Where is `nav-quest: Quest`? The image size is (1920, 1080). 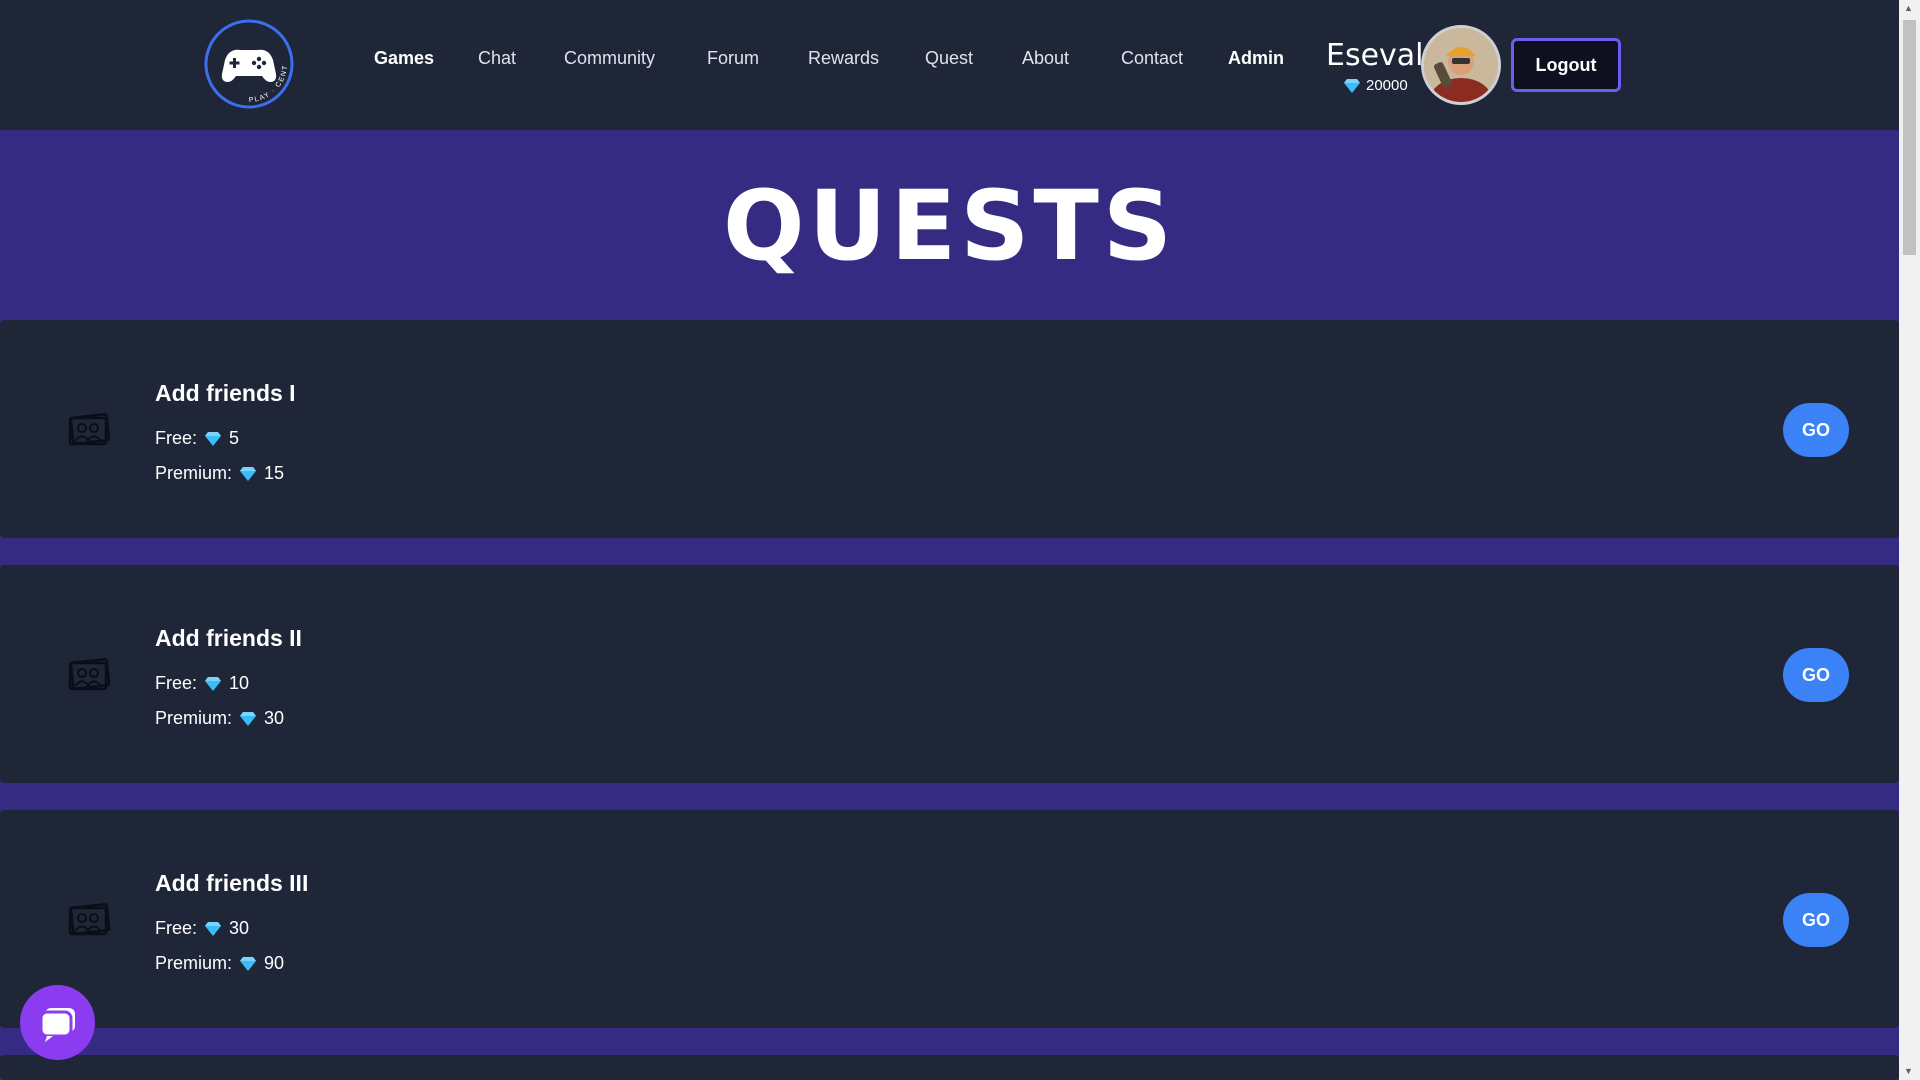
nav-quest: Quest is located at coordinates (949, 58).